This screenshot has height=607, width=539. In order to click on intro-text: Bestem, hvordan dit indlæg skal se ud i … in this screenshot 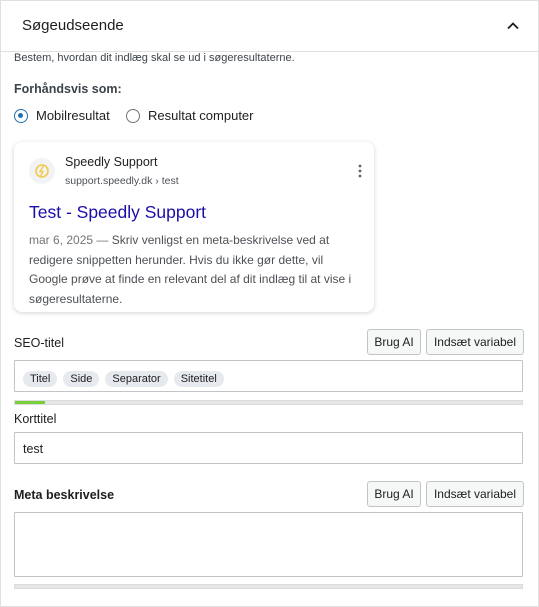, I will do `click(154, 58)`.